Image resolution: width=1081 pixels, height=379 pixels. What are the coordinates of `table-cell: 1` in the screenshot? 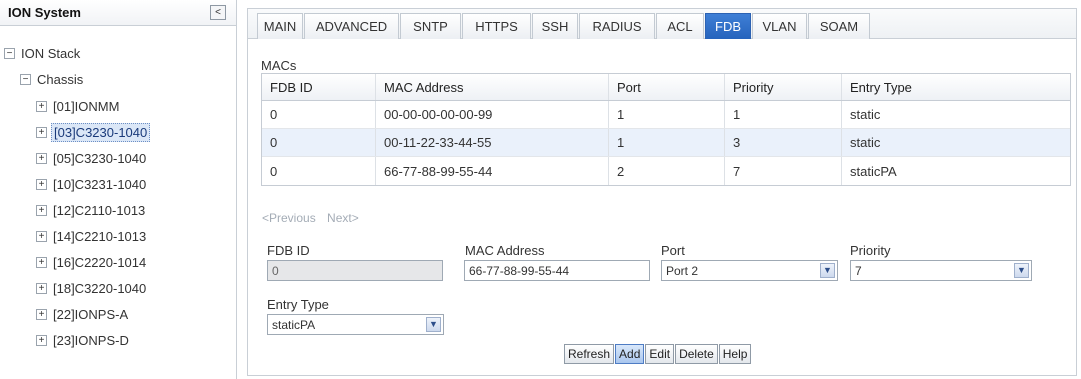 It's located at (667, 142).